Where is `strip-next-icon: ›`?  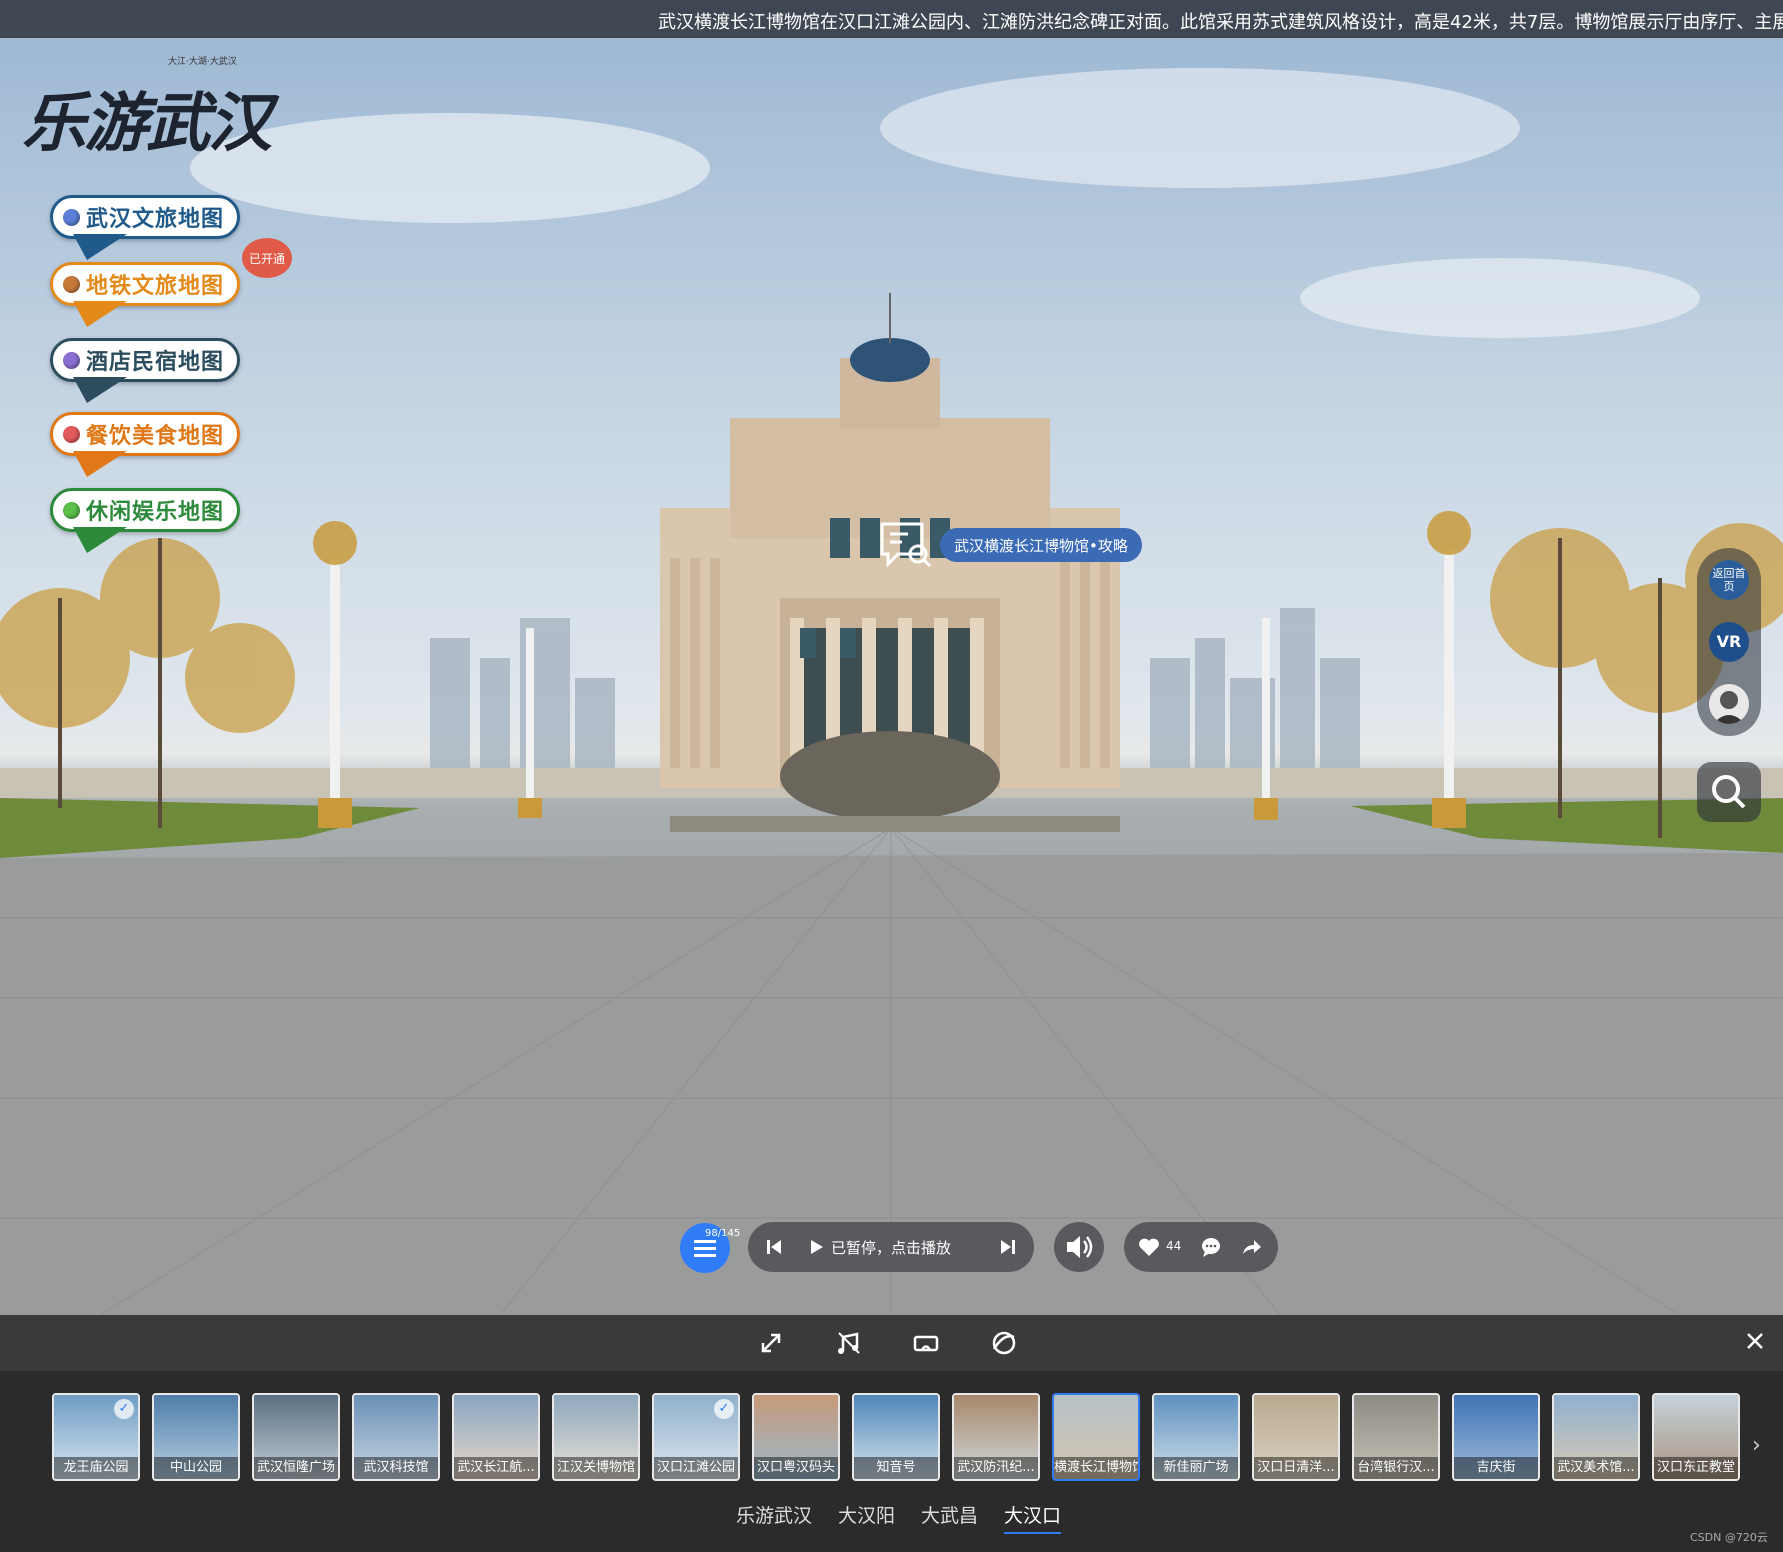 strip-next-icon: › is located at coordinates (1762, 1447).